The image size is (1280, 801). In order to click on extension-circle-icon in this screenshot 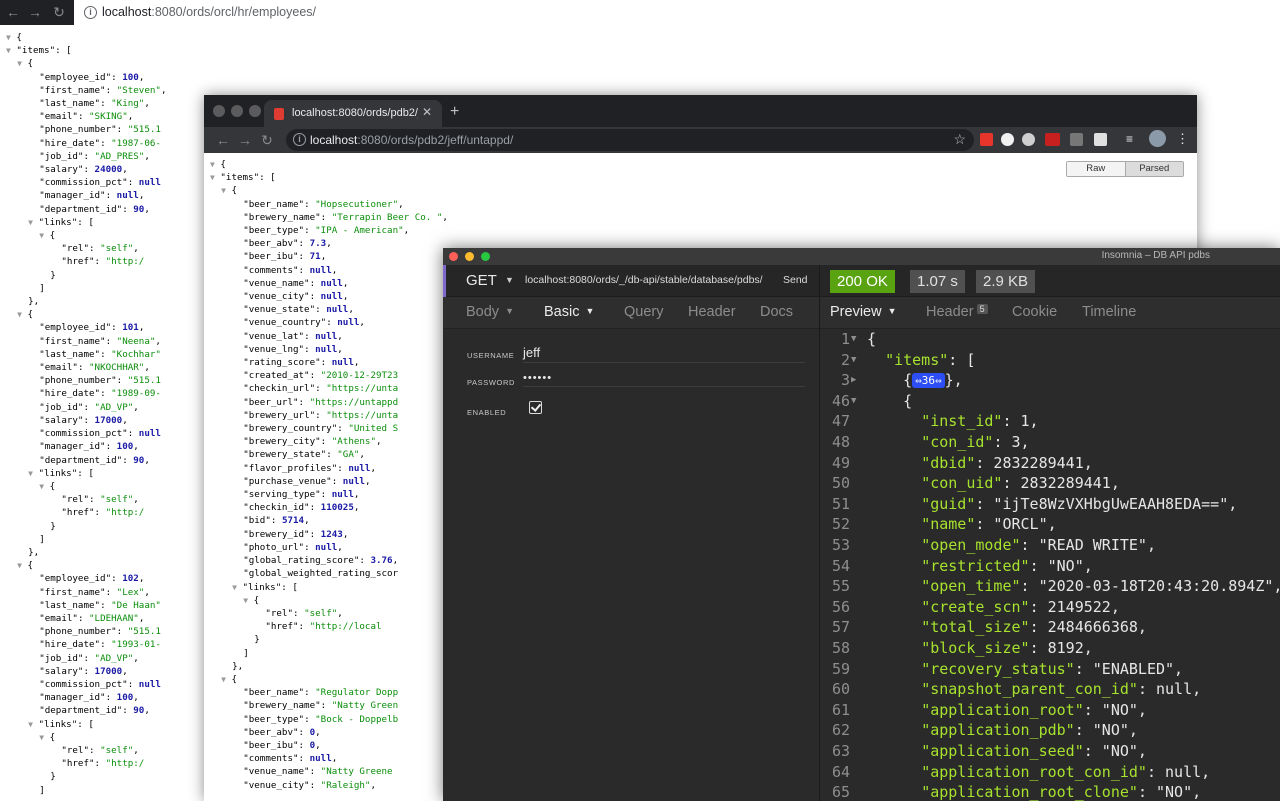, I will do `click(1007, 139)`.